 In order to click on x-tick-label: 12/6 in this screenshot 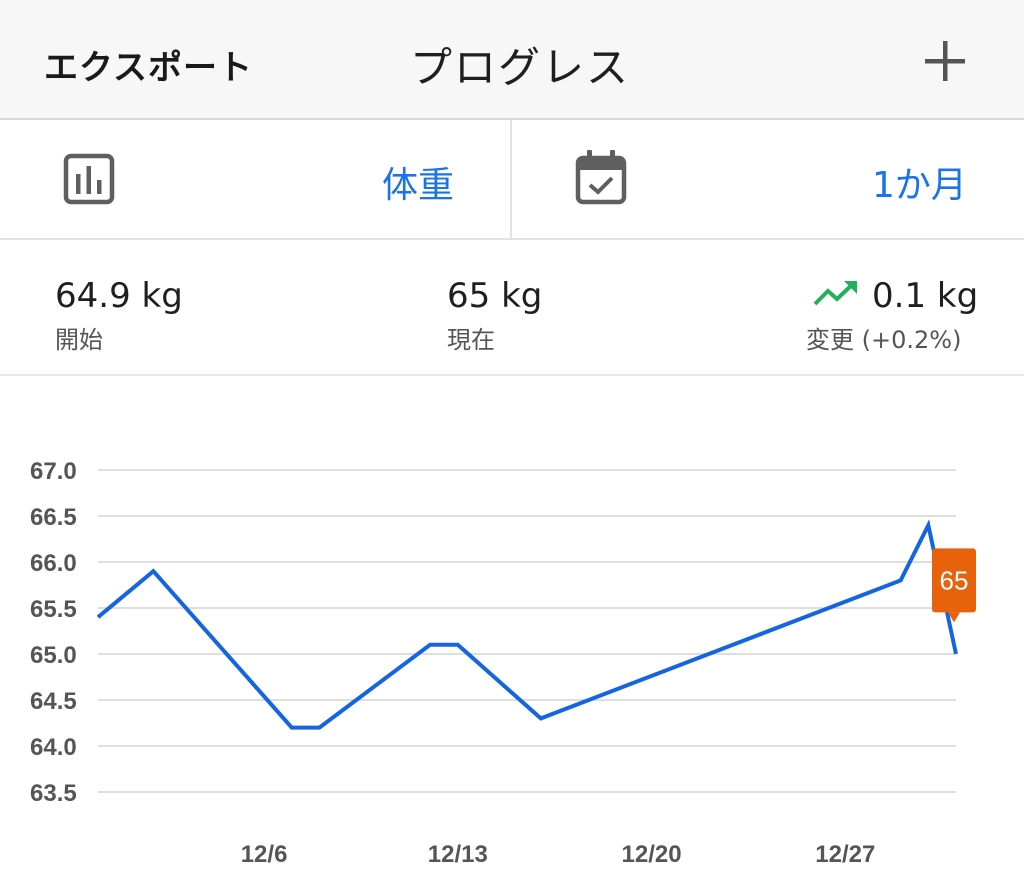, I will do `click(264, 854)`.